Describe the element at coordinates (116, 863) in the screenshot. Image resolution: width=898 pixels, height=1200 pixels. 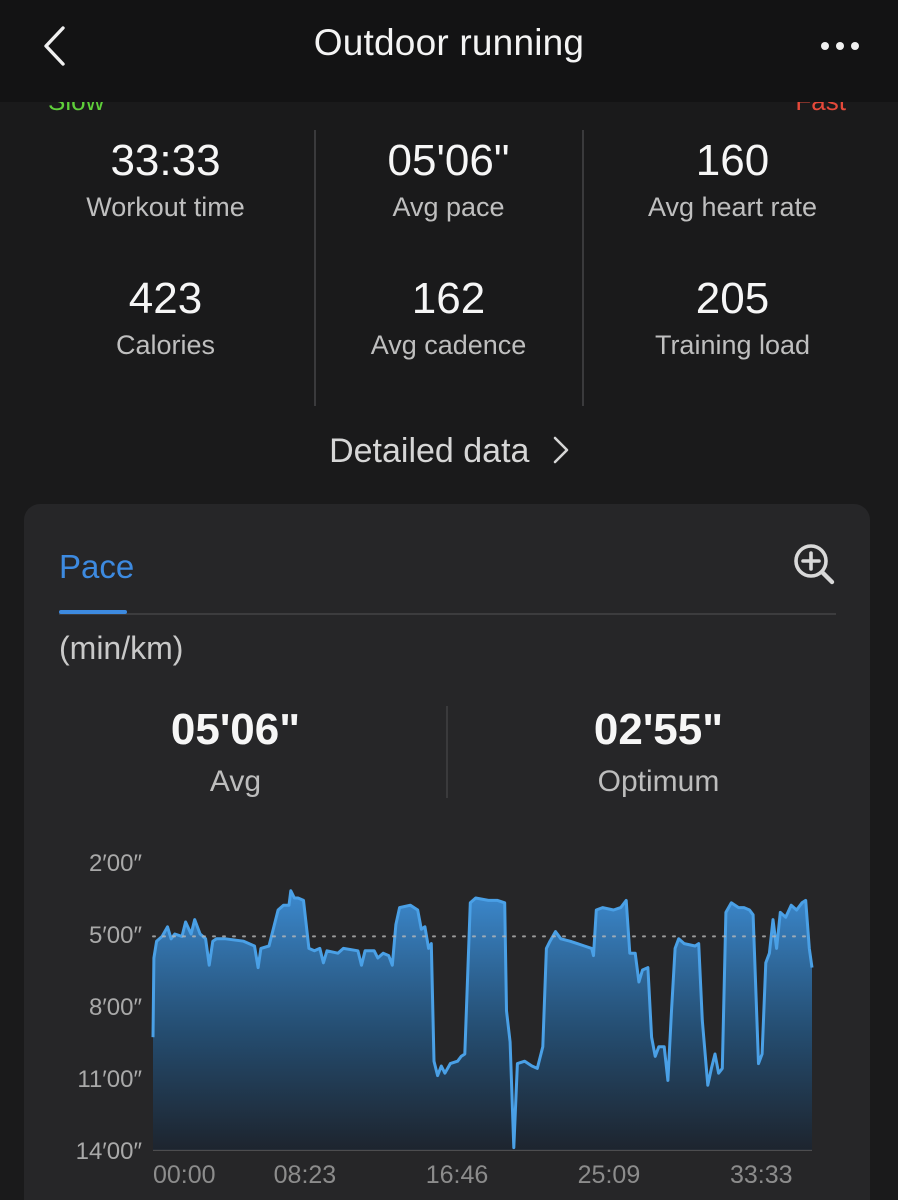
I see `y-tick-label: 2′00″` at that location.